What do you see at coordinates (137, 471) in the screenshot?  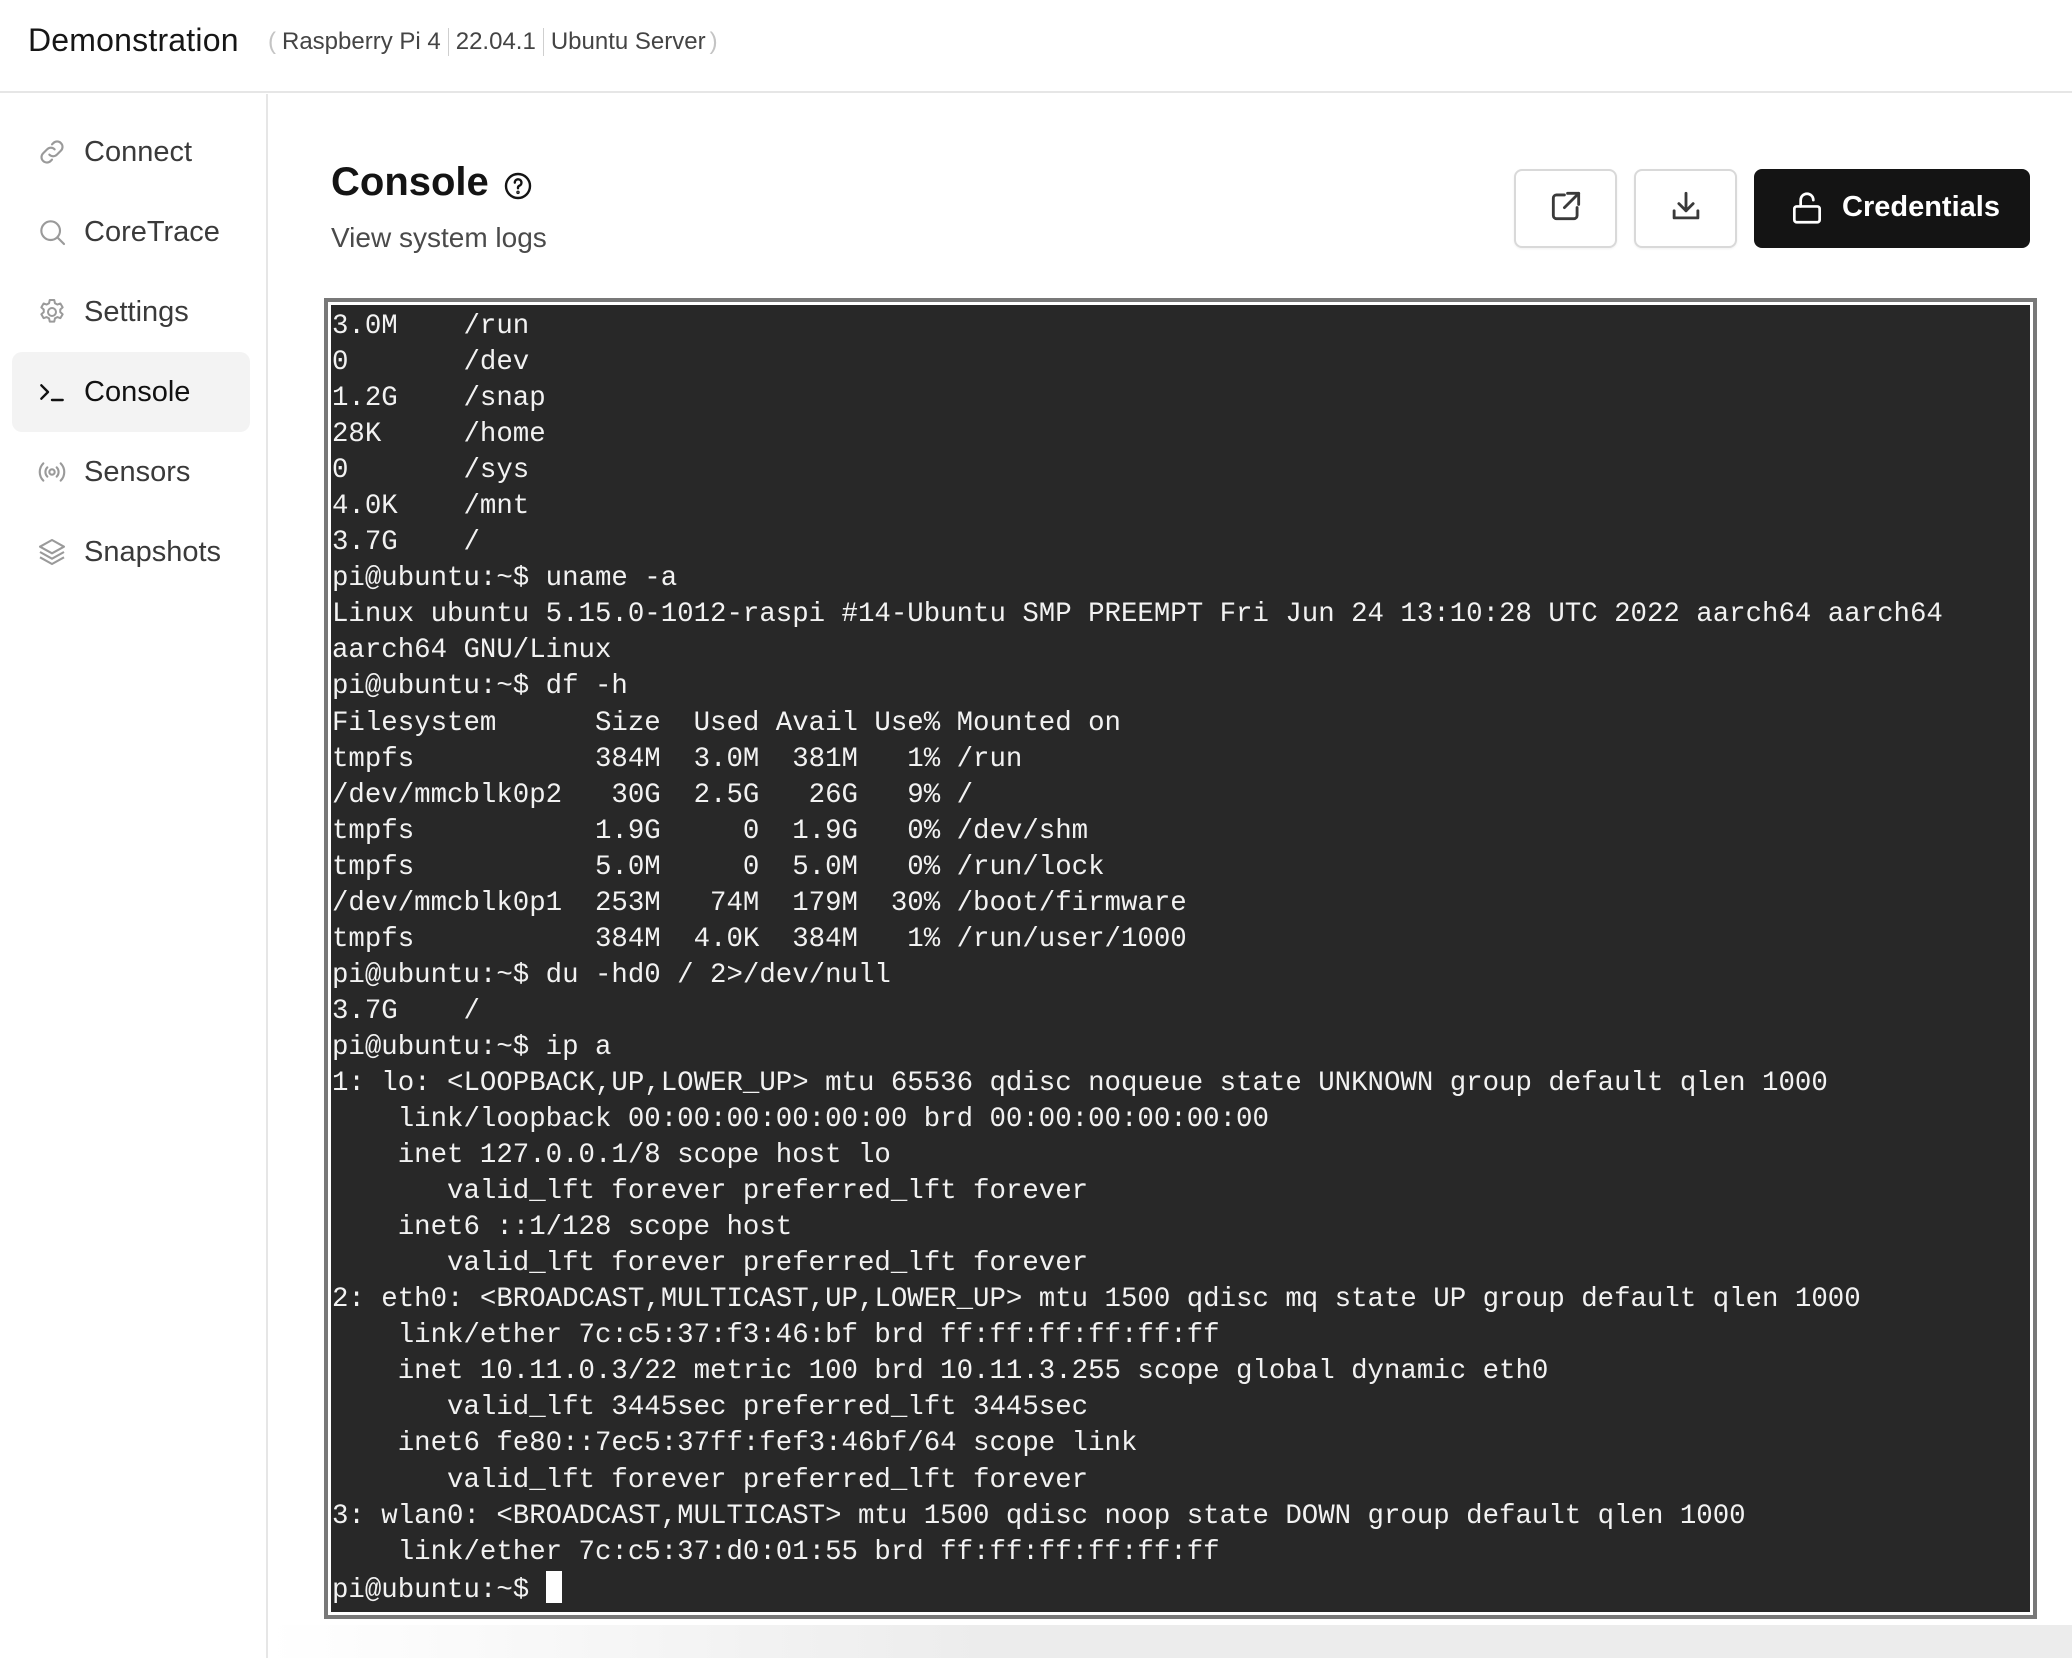 I see `sidebar-item-label: Sensors` at bounding box center [137, 471].